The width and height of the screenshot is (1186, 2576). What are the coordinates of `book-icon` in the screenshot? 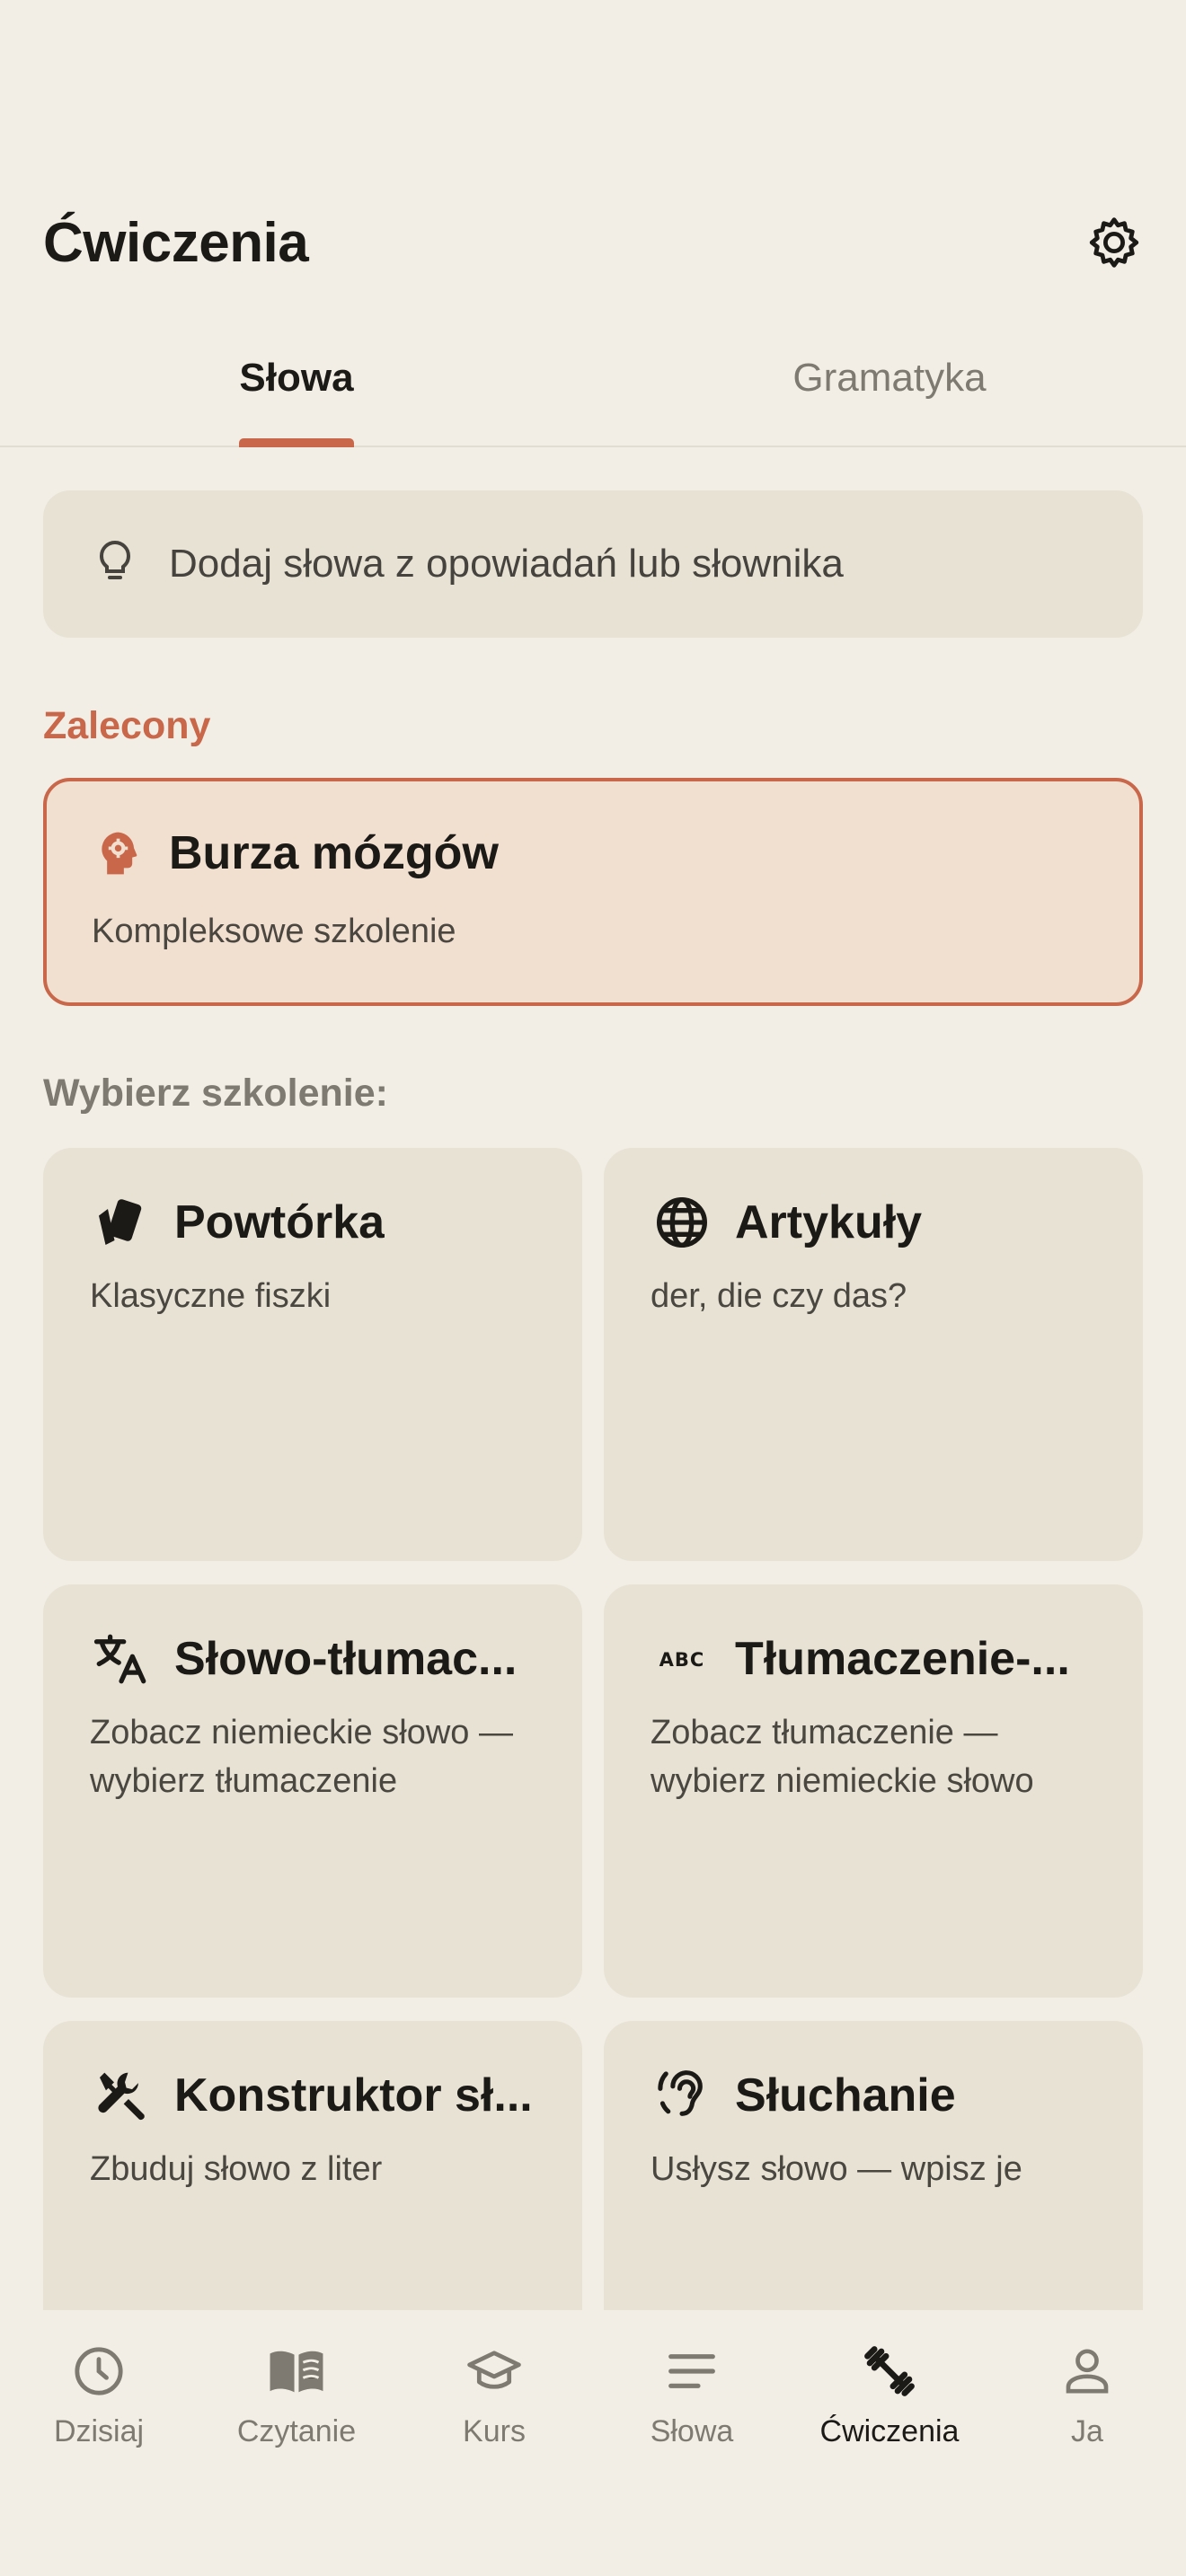 It's located at (296, 2371).